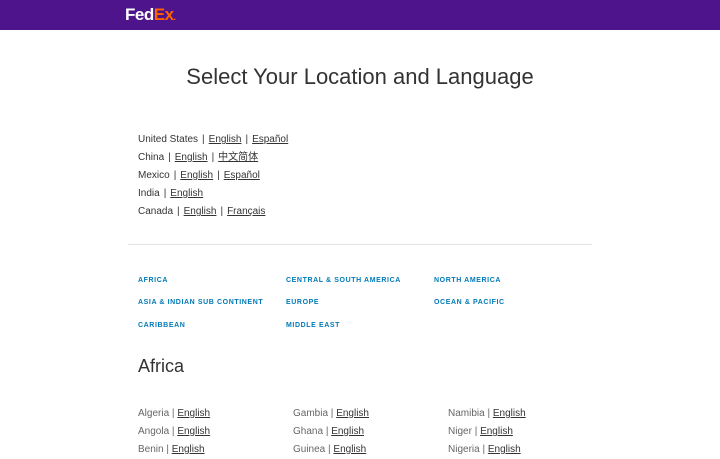 Image resolution: width=720 pixels, height=459 pixels. What do you see at coordinates (360, 15) in the screenshot?
I see `top-header: FedEx.` at bounding box center [360, 15].